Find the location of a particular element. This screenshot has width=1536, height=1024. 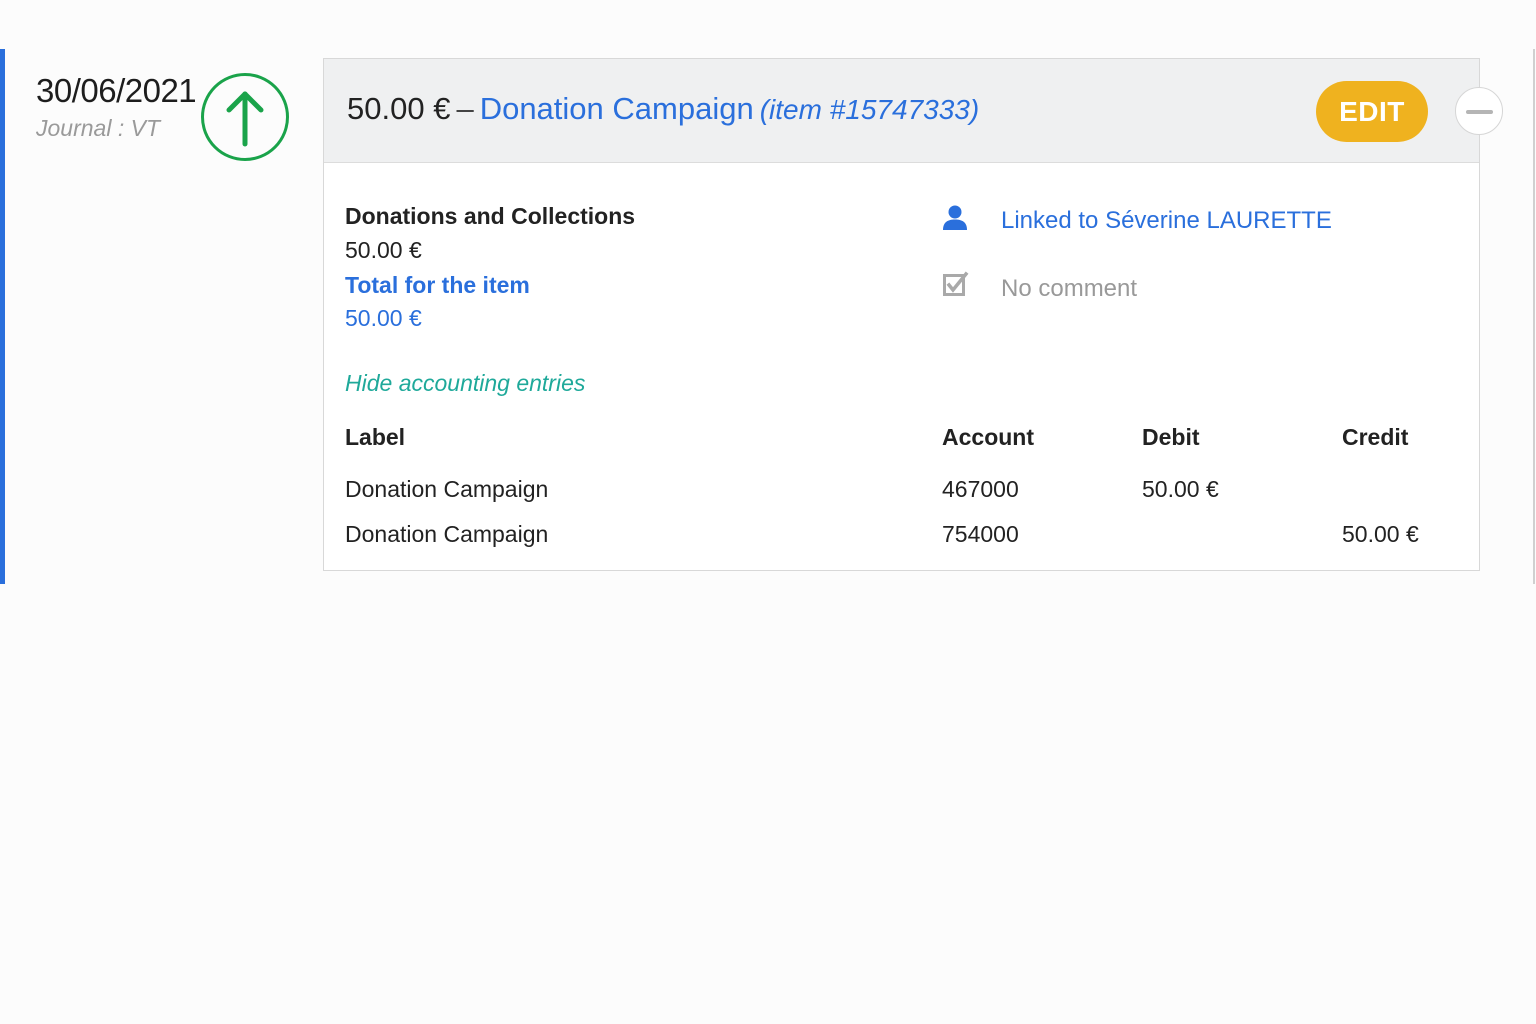

campaign-link: Donation Campaign is located at coordinates (617, 108).